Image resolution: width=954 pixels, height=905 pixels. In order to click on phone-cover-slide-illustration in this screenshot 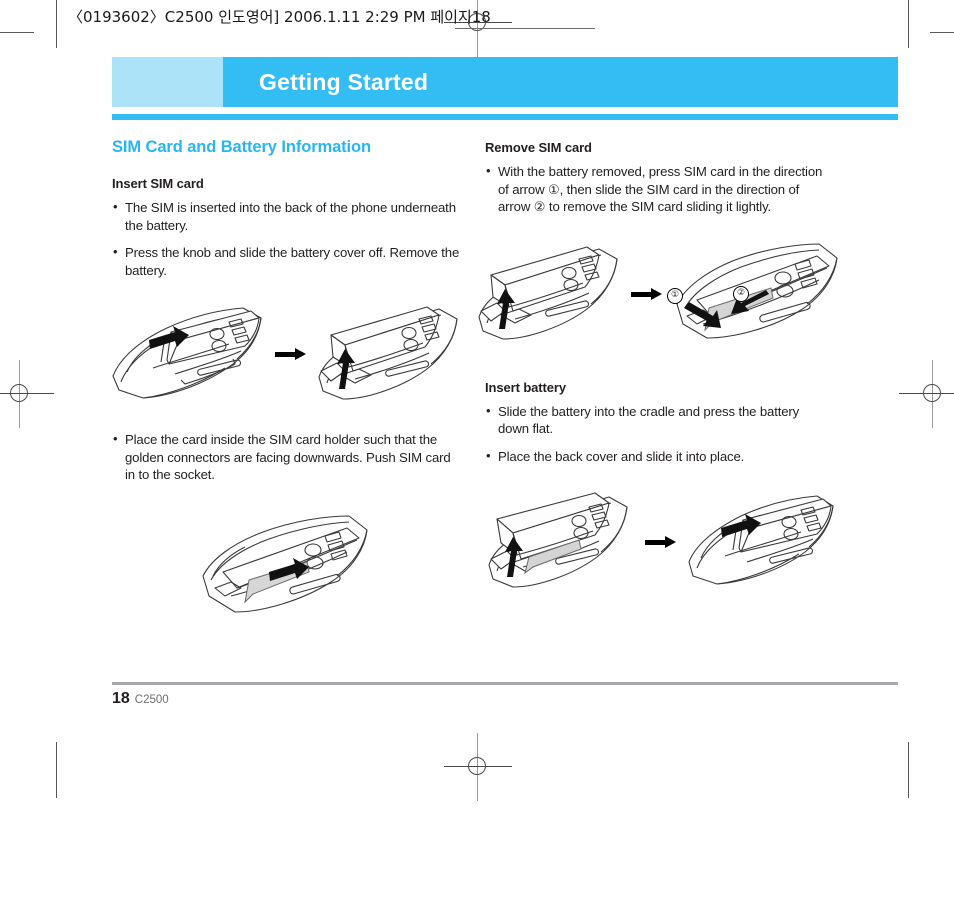, I will do `click(760, 542)`.